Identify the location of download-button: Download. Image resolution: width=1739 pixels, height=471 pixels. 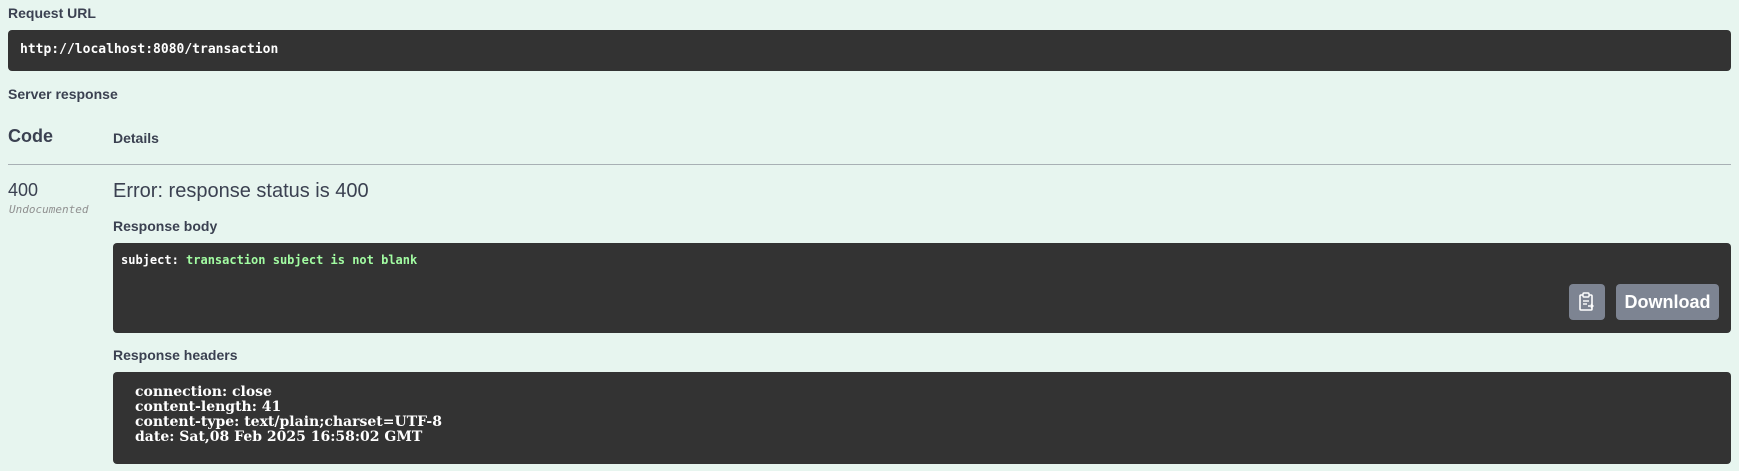
(1667, 302).